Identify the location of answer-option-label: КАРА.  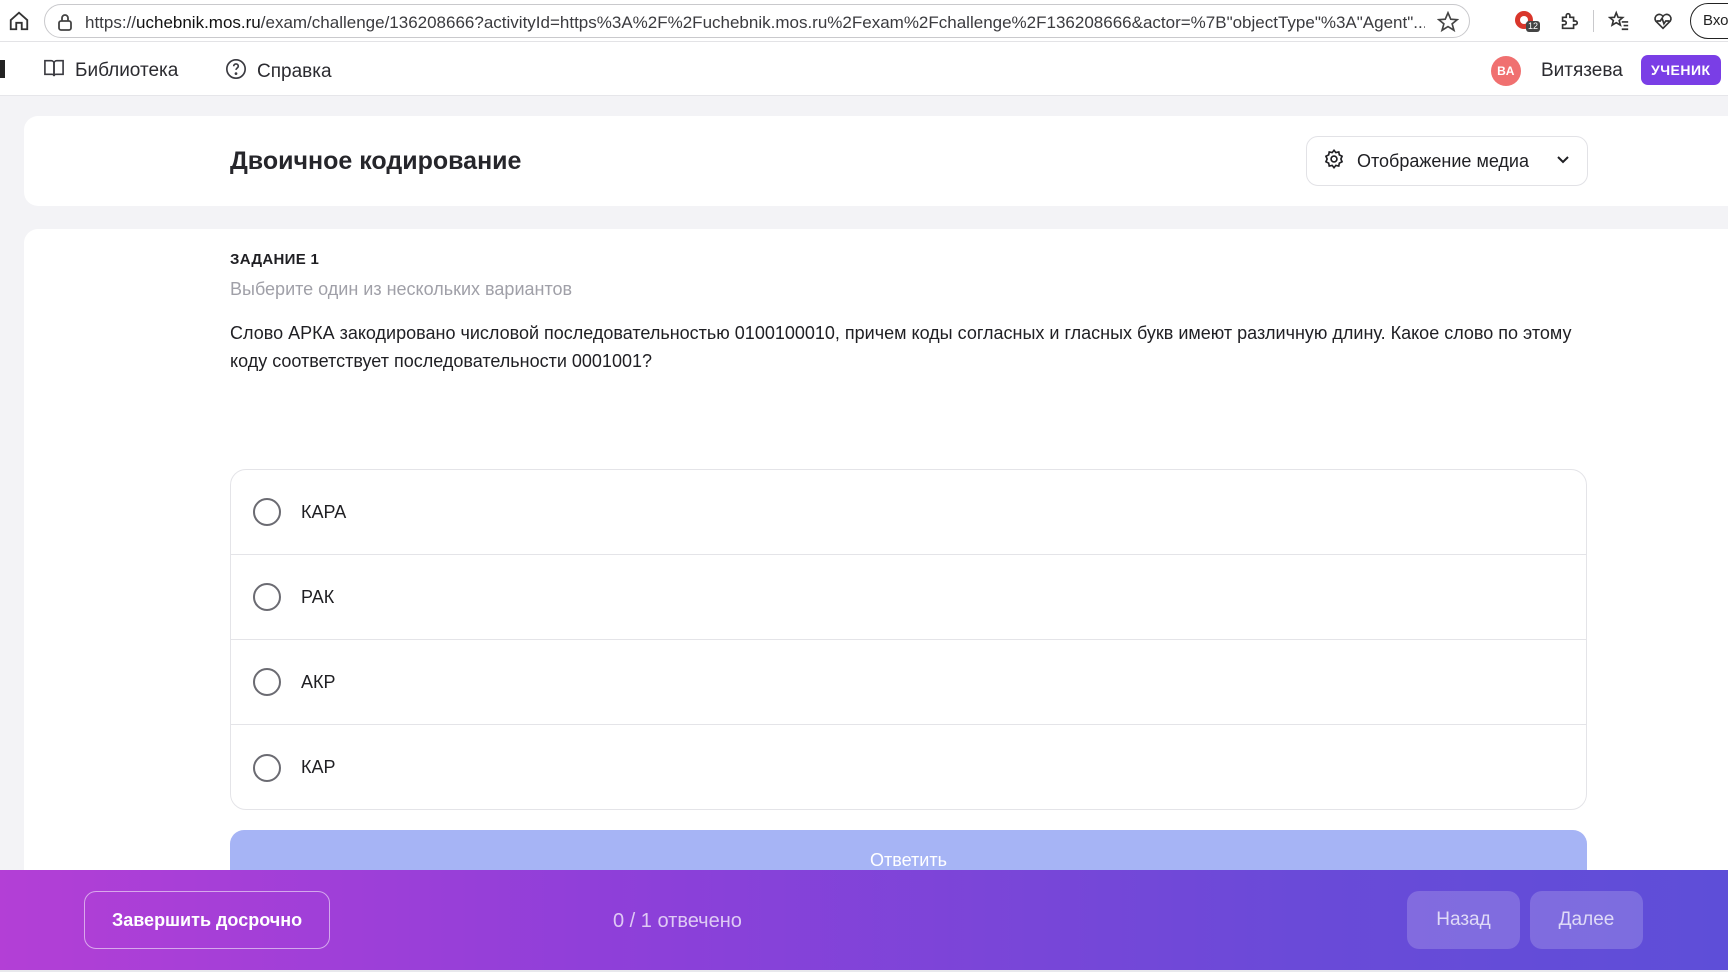
(324, 511).